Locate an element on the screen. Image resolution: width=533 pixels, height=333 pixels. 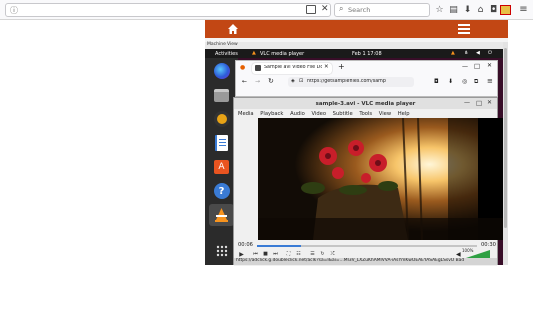
menu-view: View is located at coordinates (385, 114).